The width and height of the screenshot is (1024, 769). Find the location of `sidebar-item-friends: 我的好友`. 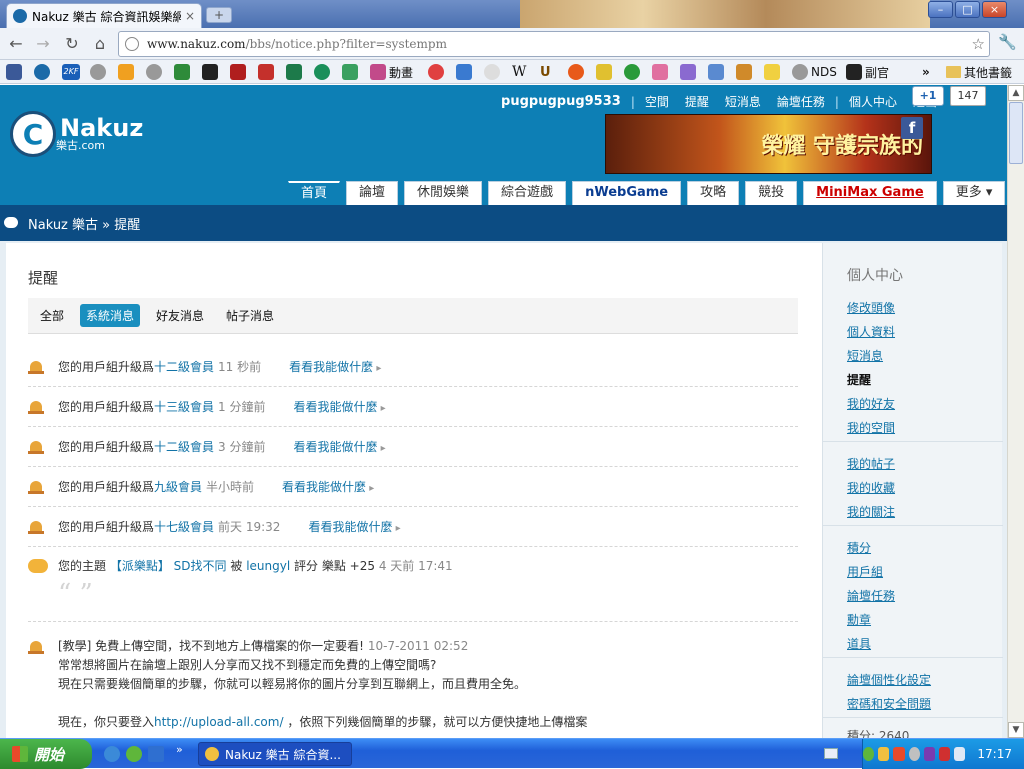

sidebar-item-friends: 我的好友 is located at coordinates (871, 403).